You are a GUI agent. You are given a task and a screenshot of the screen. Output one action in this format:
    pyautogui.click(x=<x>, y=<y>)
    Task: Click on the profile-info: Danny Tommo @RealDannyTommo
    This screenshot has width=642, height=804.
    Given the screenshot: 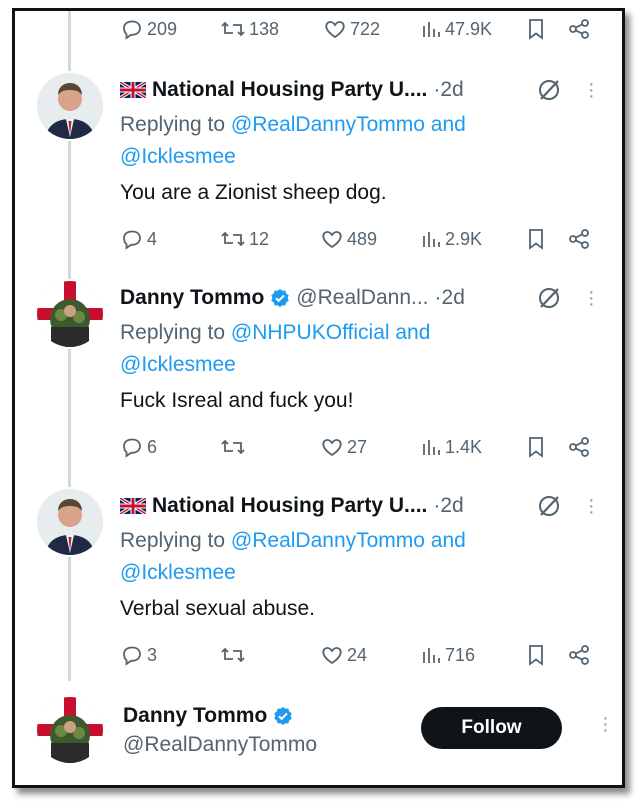 What is the action you would take?
    pyautogui.click(x=220, y=729)
    